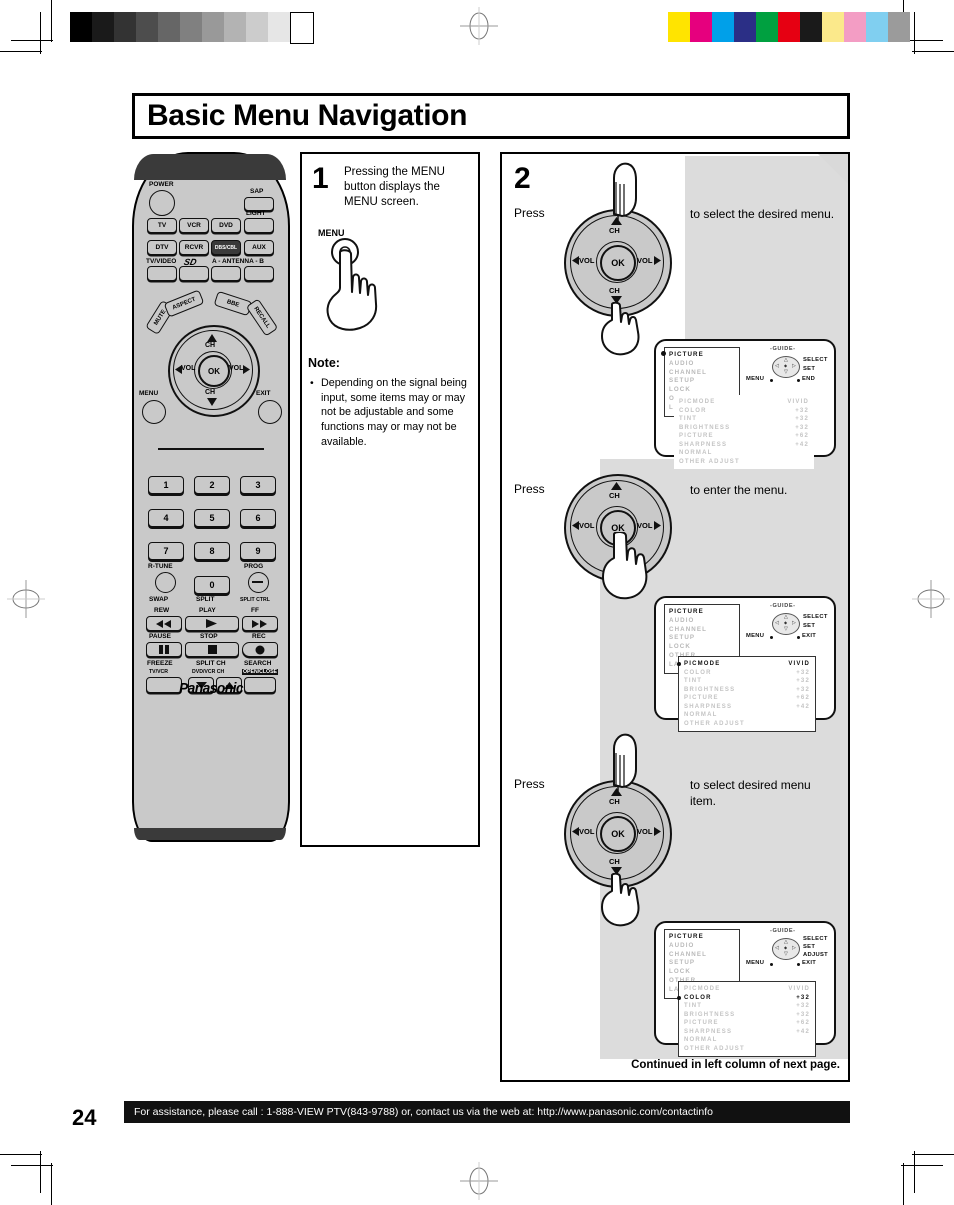 The height and width of the screenshot is (1205, 954). What do you see at coordinates (164, 649) in the screenshot?
I see `remote-pause-button` at bounding box center [164, 649].